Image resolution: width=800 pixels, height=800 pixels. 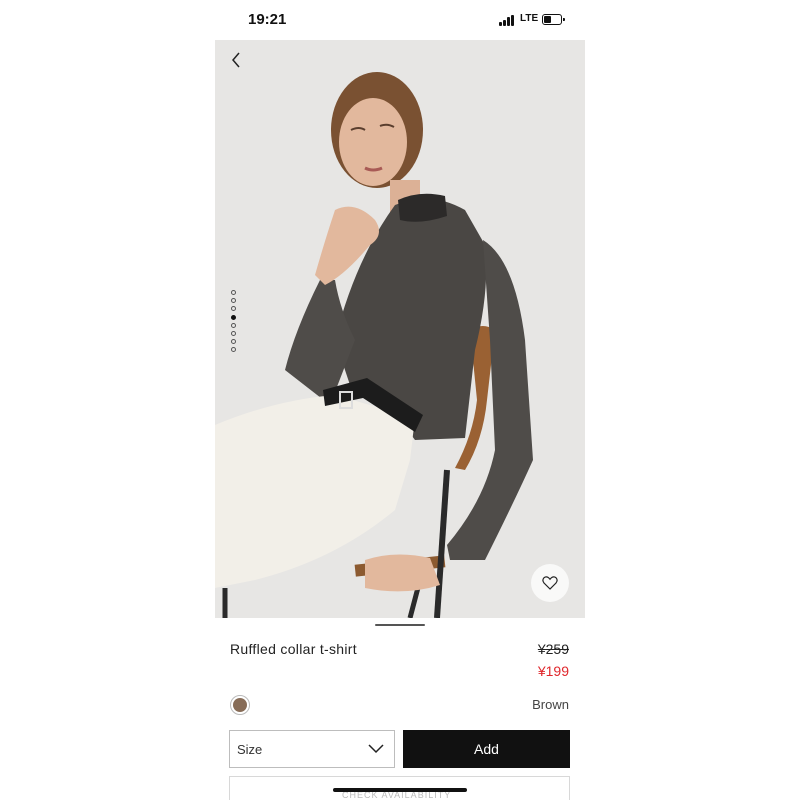 I want to click on carousel-dot-active, so click(x=233, y=317).